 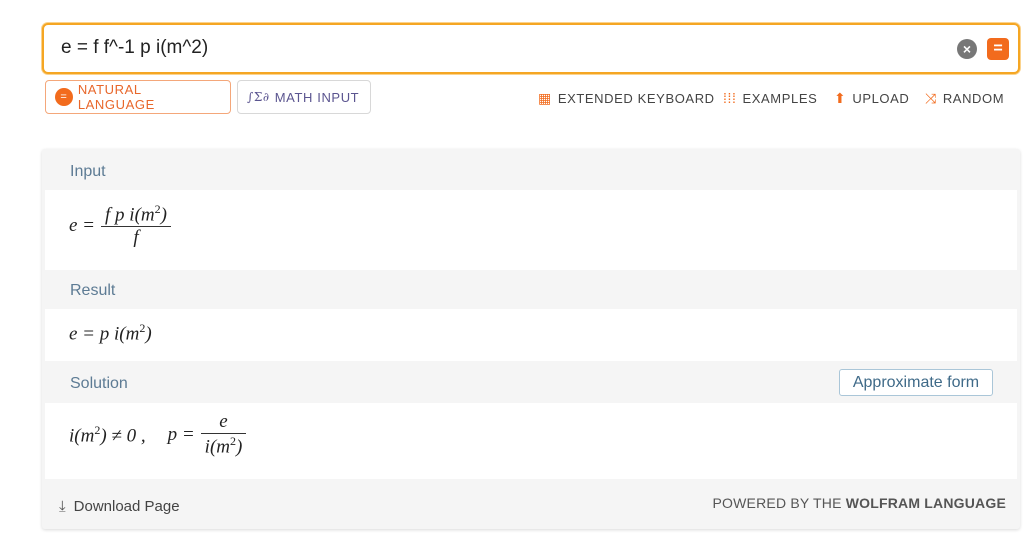 I want to click on math-input-label: MATH INPUT, so click(x=317, y=97).